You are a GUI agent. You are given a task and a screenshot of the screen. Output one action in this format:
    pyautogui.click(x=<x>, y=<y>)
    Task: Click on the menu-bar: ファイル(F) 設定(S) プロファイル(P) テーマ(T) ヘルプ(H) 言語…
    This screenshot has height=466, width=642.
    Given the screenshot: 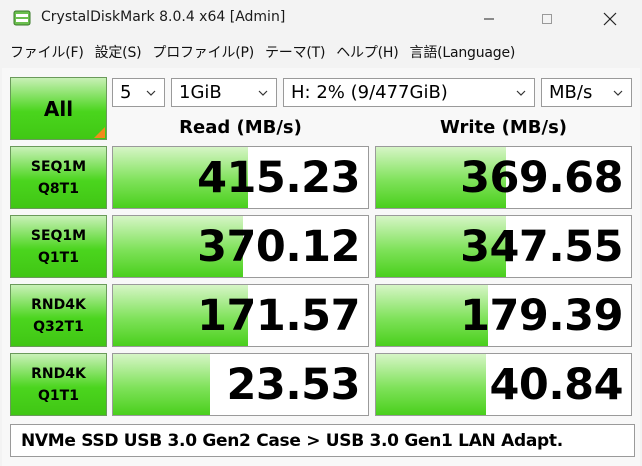 What is the action you would take?
    pyautogui.click(x=321, y=52)
    